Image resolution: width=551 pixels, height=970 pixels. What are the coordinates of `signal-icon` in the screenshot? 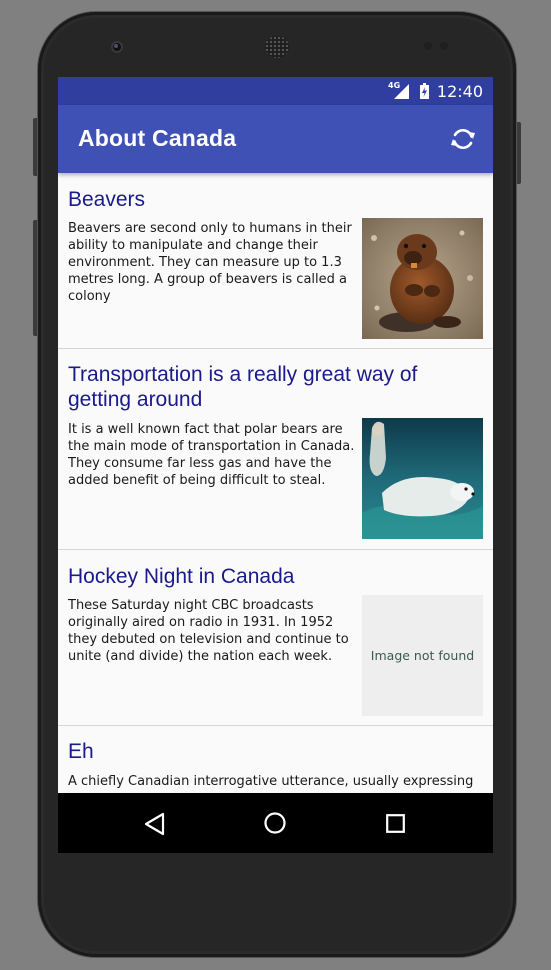 It's located at (401, 91).